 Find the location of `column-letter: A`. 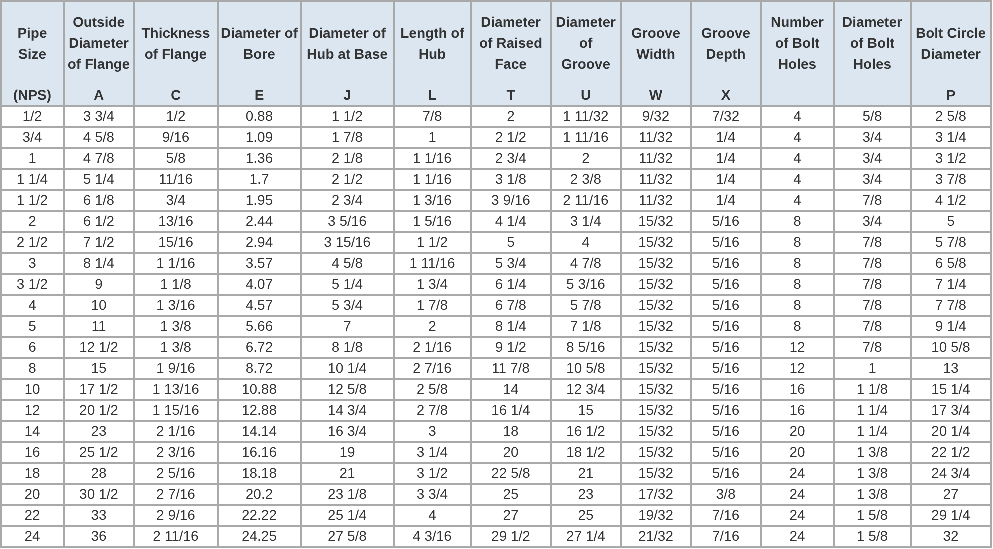

column-letter: A is located at coordinates (99, 95).